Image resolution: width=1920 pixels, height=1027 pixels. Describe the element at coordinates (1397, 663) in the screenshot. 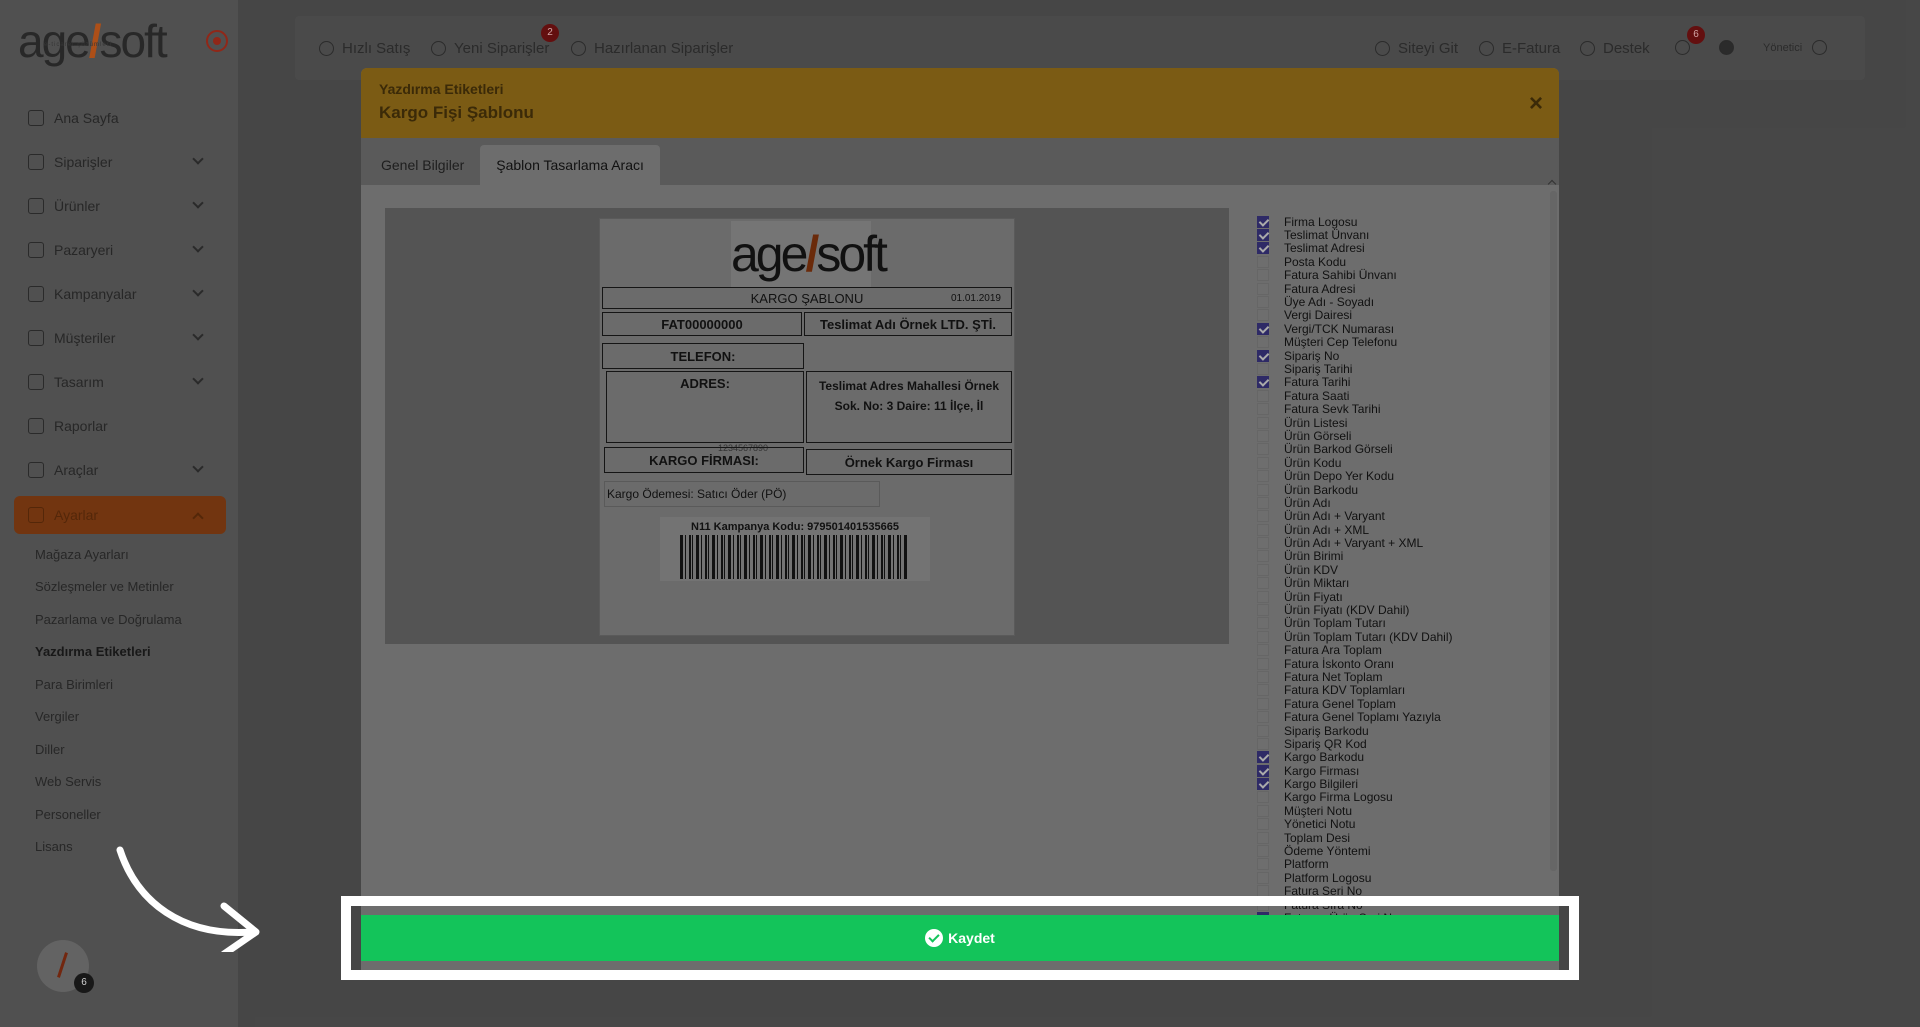

I see `checklist-item: Fatura İskonto Oranı` at that location.